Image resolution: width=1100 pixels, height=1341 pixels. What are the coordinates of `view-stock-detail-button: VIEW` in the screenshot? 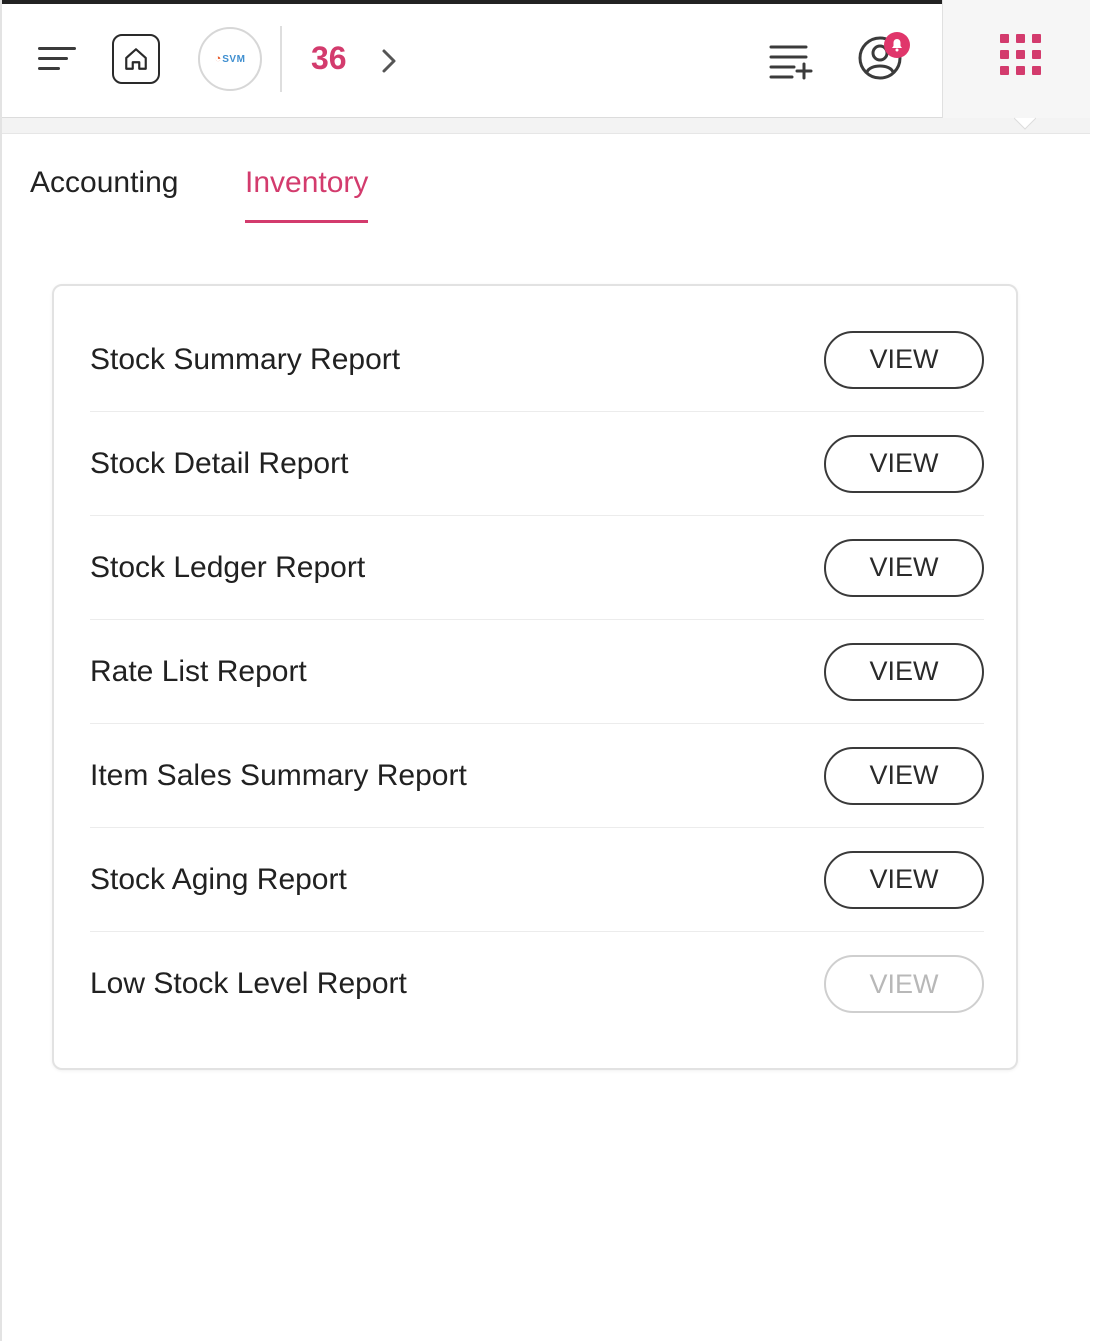 It's located at (904, 463).